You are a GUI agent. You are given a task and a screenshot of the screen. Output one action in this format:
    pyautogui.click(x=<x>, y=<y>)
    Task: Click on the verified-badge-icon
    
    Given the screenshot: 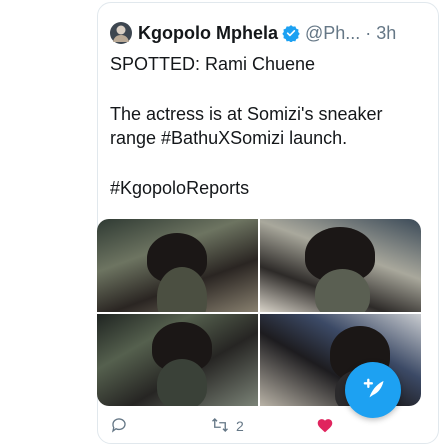 What is the action you would take?
    pyautogui.click(x=291, y=33)
    